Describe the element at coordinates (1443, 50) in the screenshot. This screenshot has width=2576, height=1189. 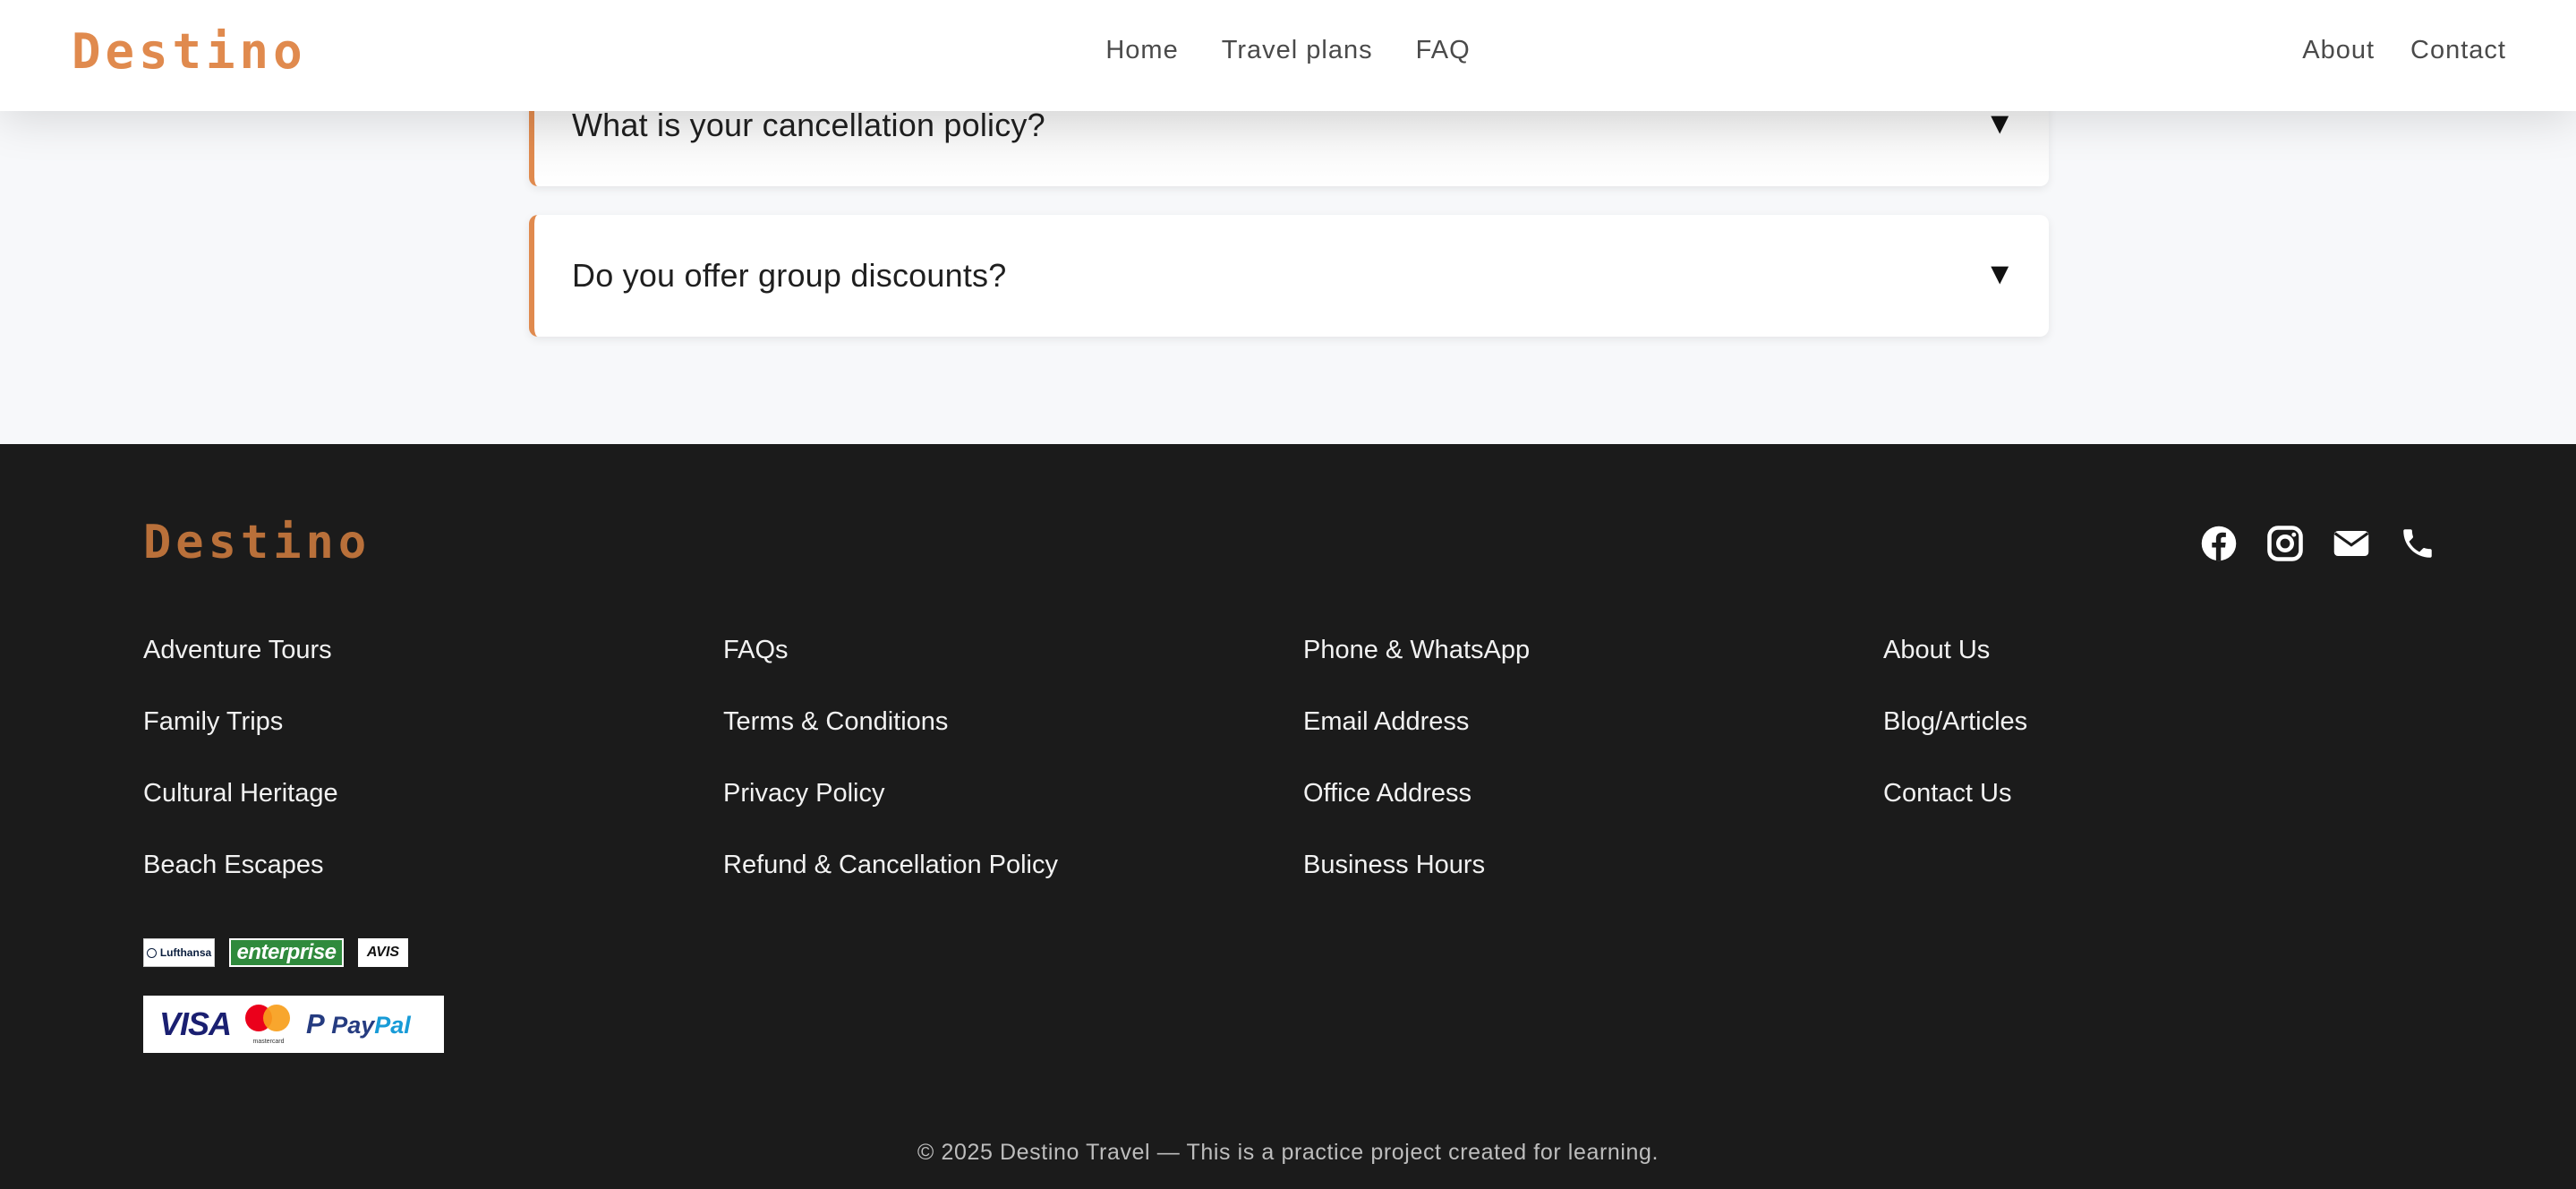
I see `nav-faq-link: FAQ` at that location.